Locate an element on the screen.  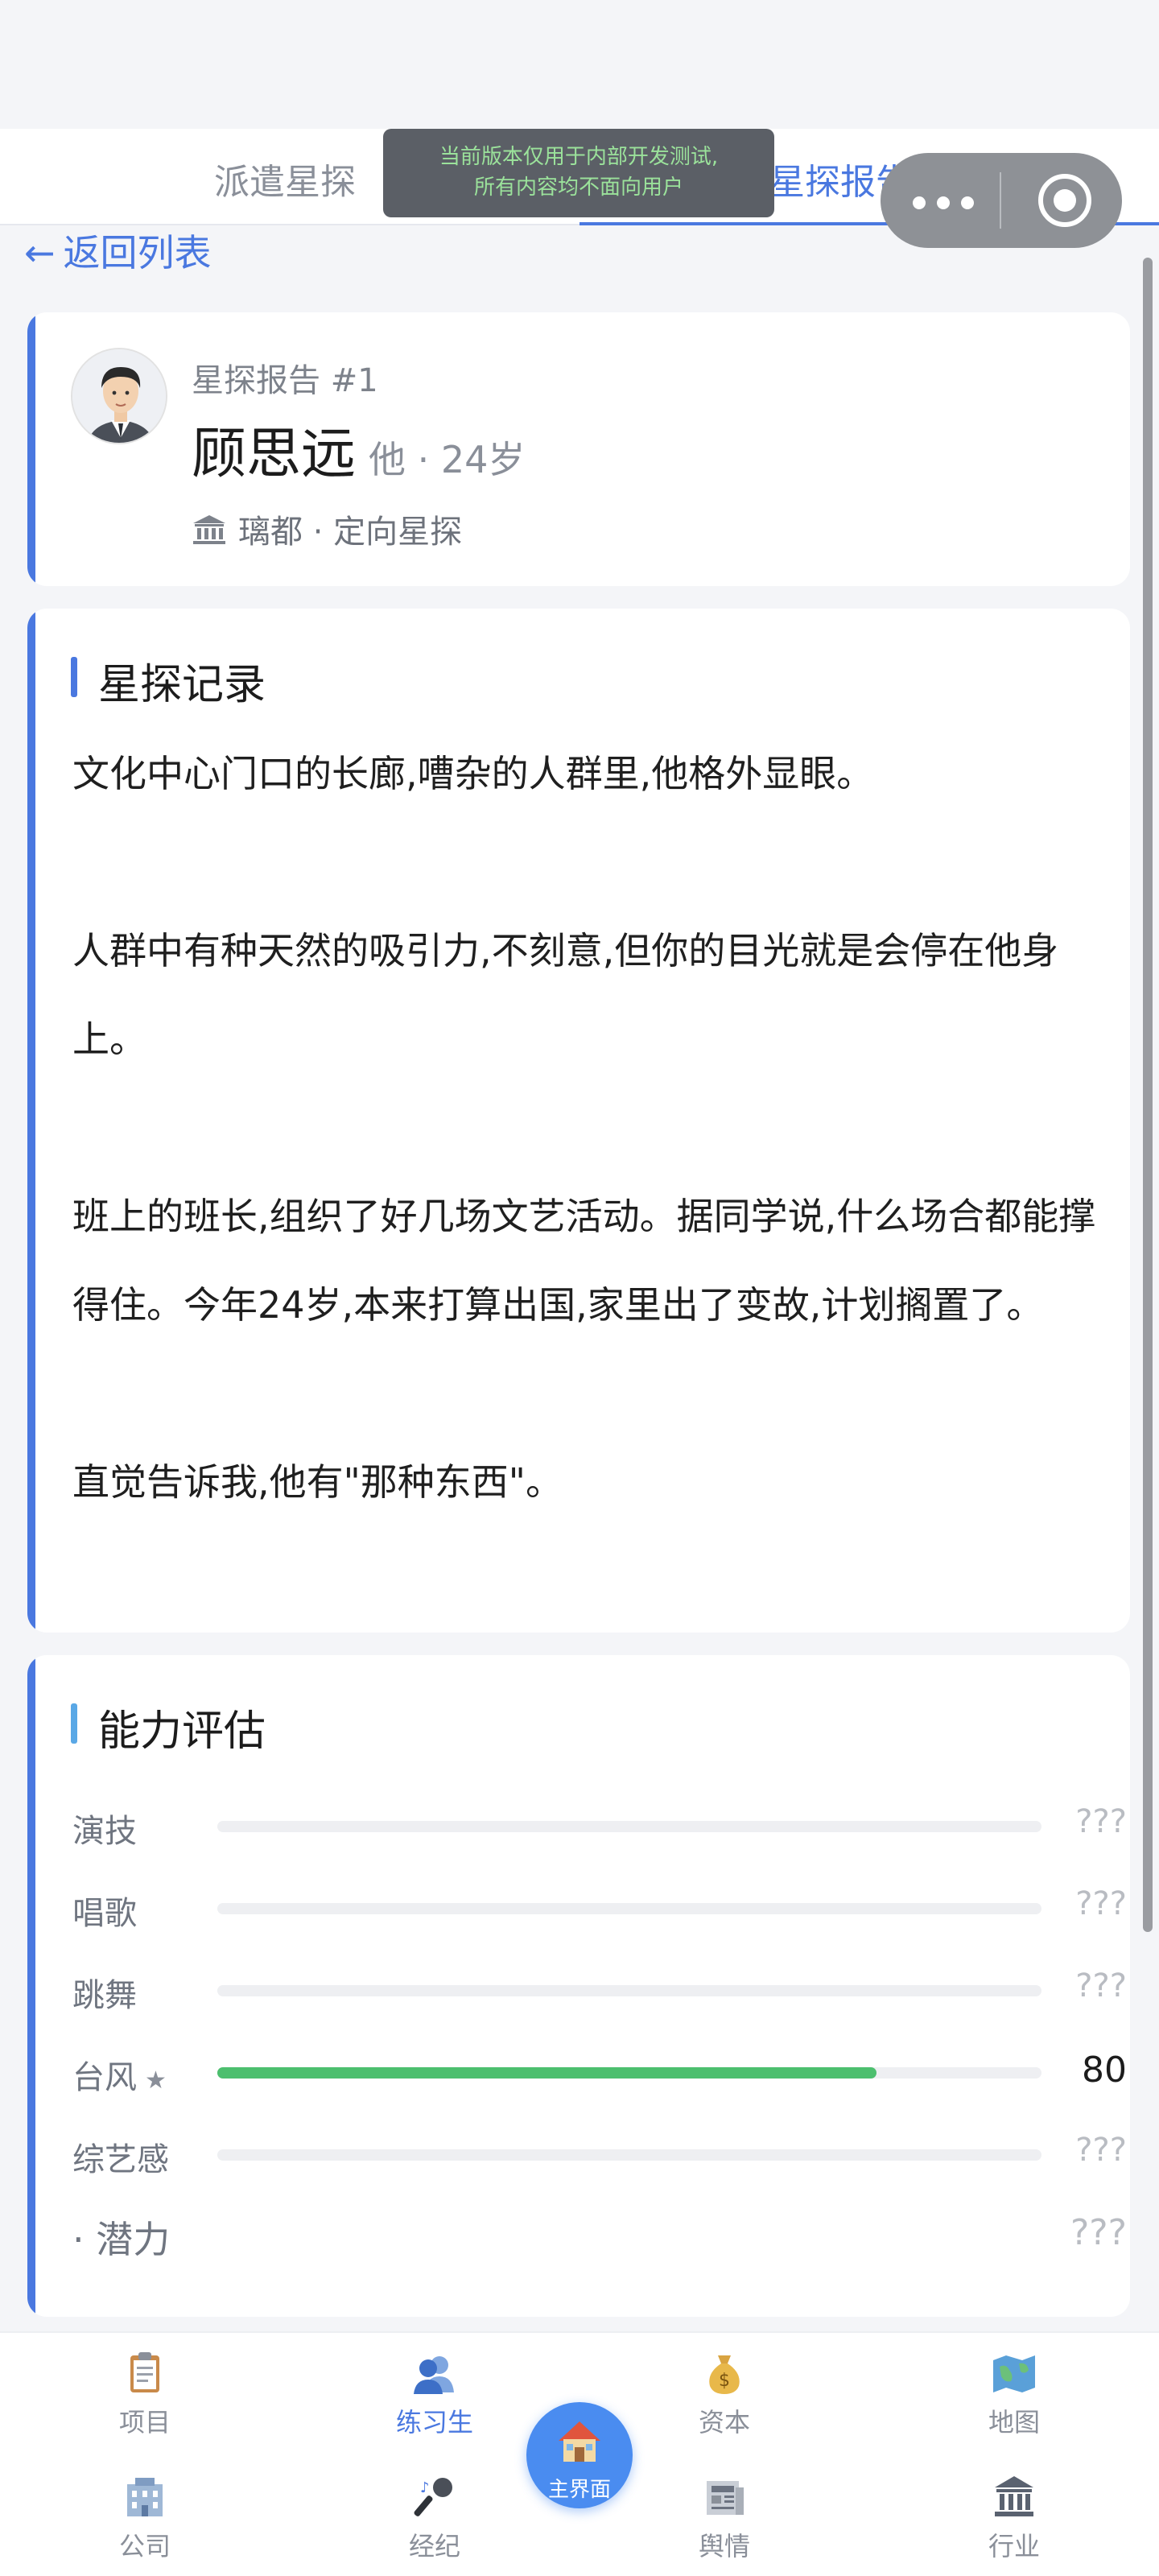
ability-row-singing: 唱歌 ??? is located at coordinates (599, 1907).